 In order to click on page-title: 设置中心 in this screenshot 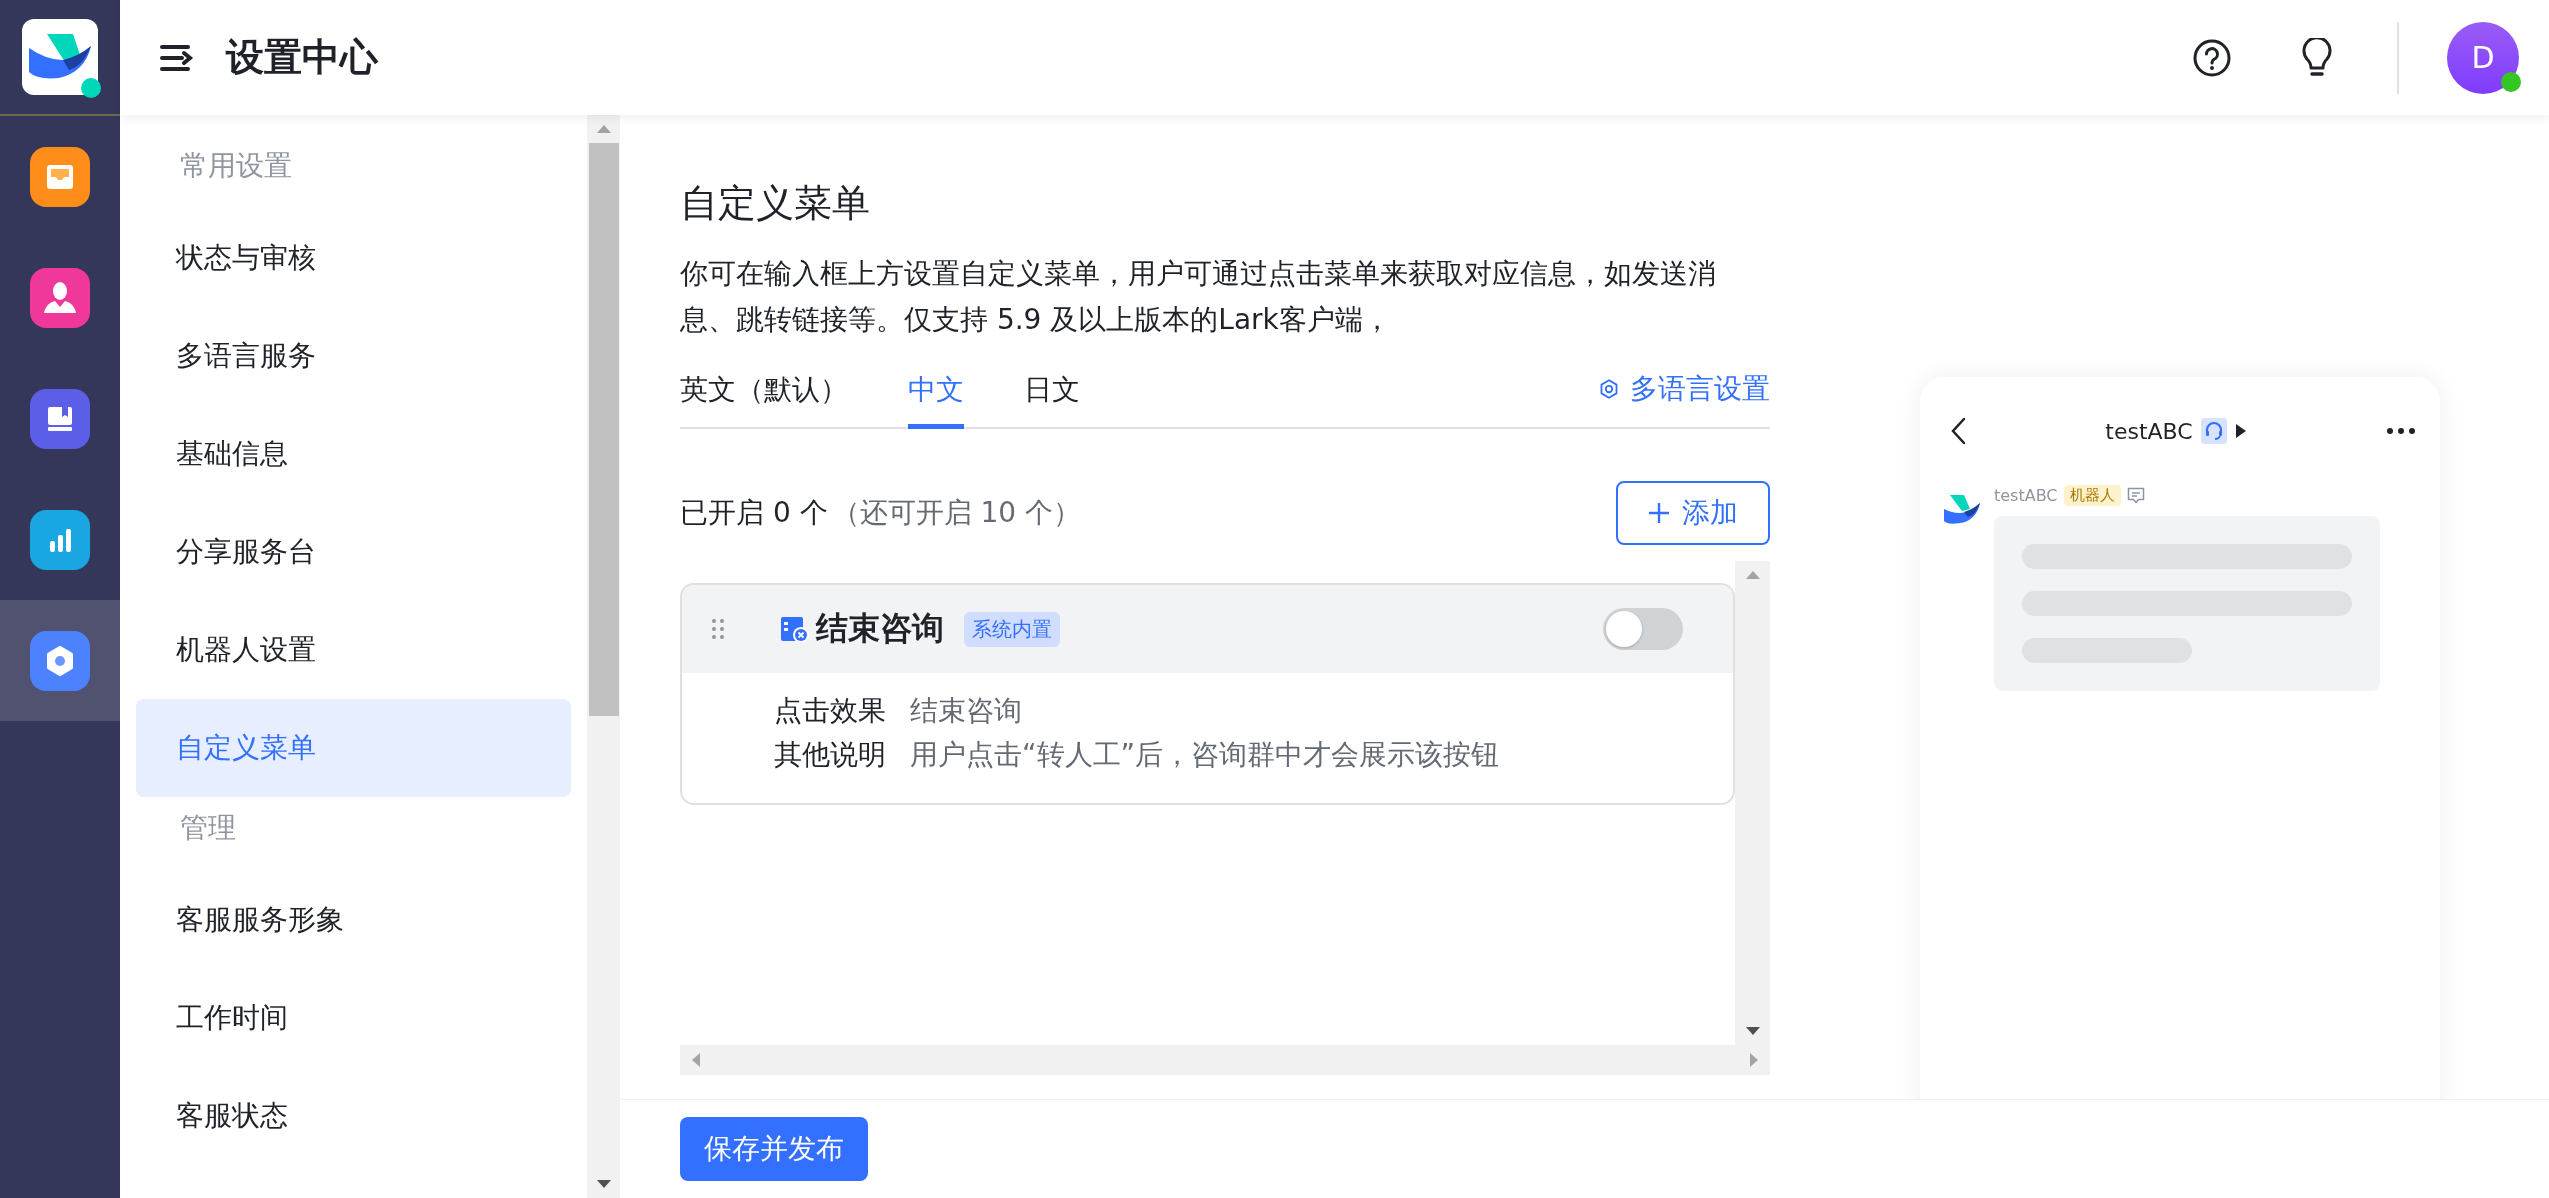, I will do `click(302, 57)`.